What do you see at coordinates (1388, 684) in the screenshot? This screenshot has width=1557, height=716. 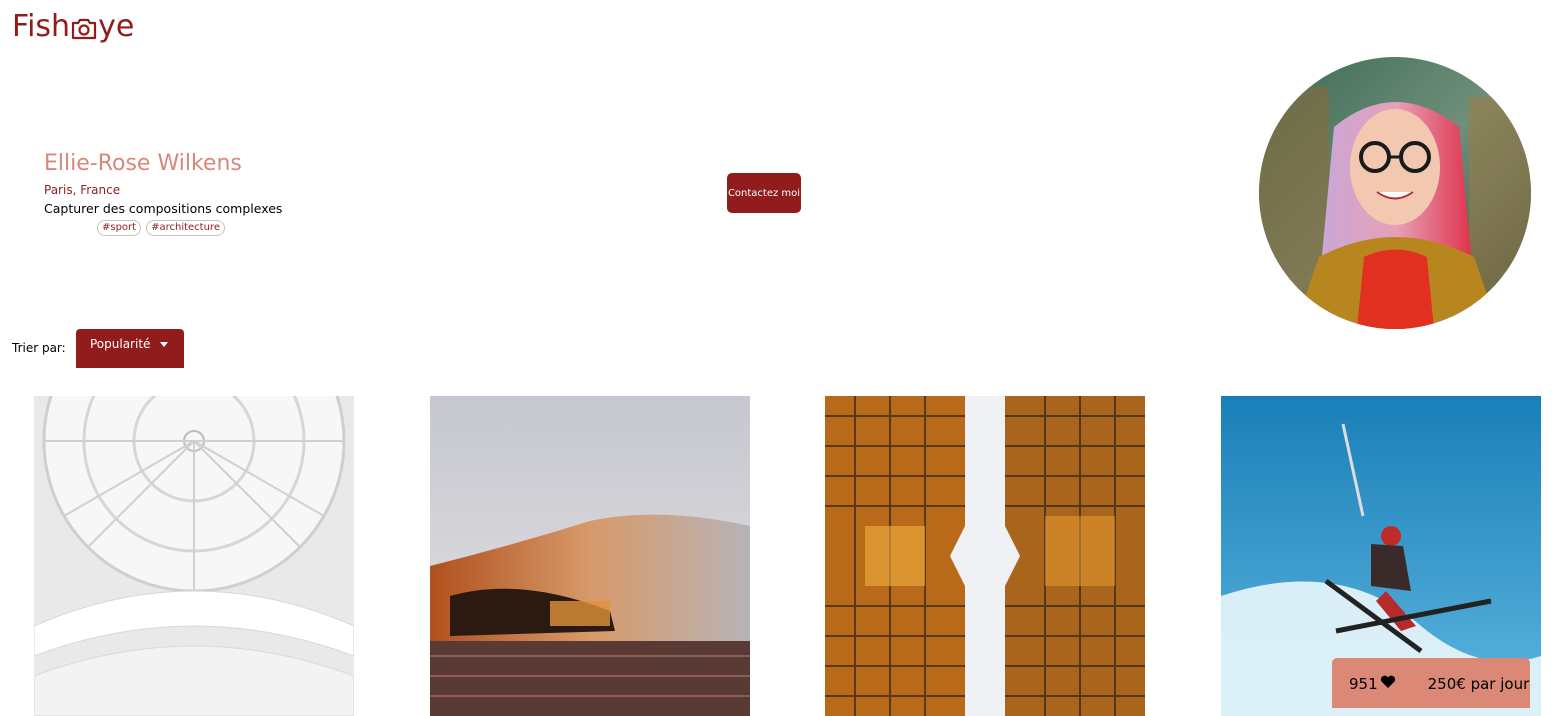 I see `heart-icon` at bounding box center [1388, 684].